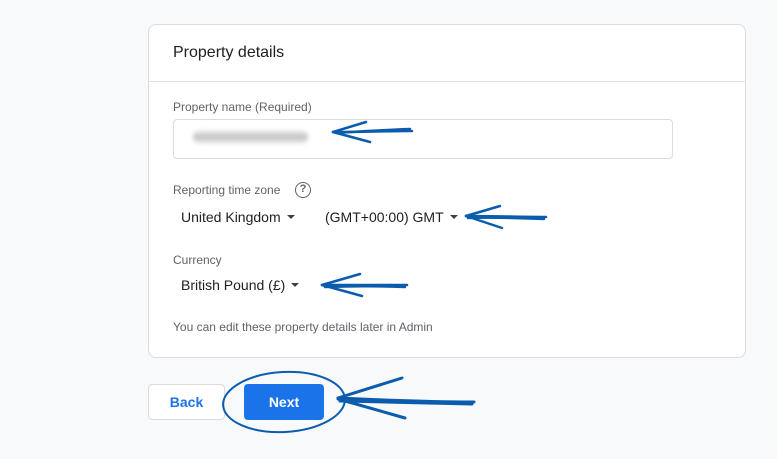 Image resolution: width=777 pixels, height=459 pixels. I want to click on currency-label: Currency, so click(197, 260).